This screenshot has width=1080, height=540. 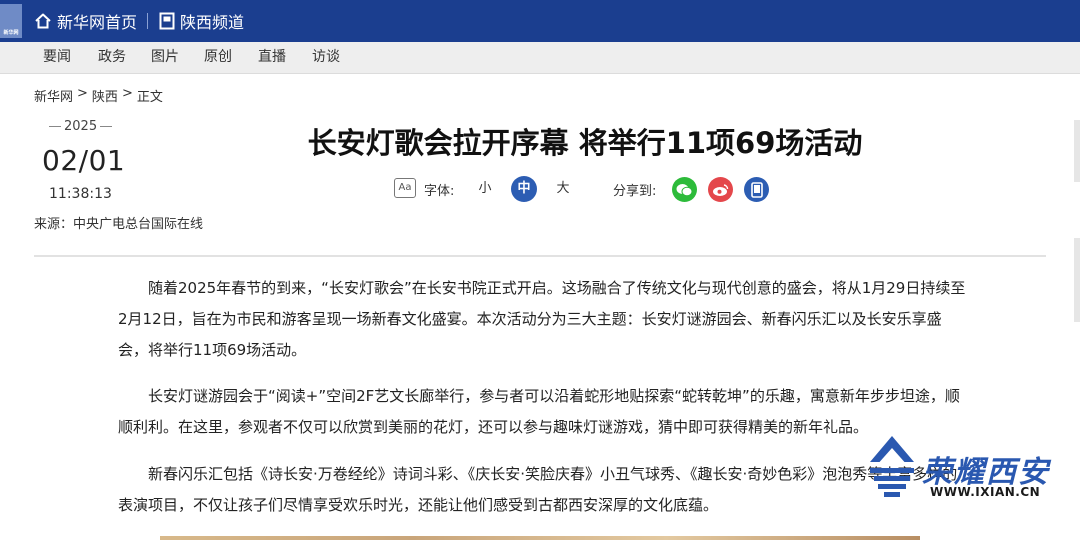 What do you see at coordinates (485, 189) in the screenshot?
I see `font-size-small-button: 小` at bounding box center [485, 189].